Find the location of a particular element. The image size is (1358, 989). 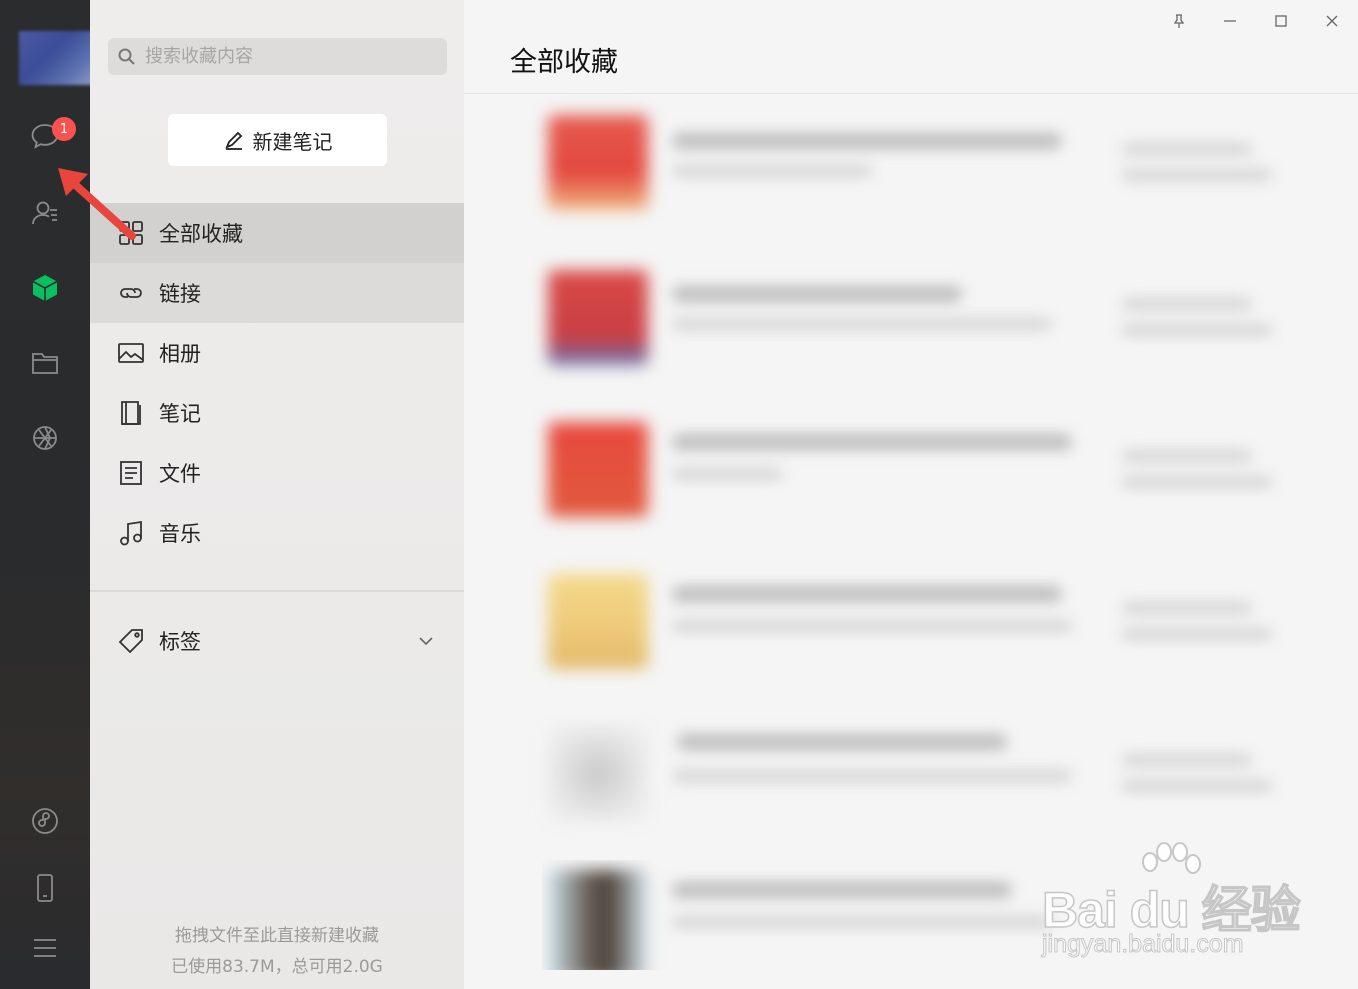

new-note-label: 新建笔记 is located at coordinates (292, 141).